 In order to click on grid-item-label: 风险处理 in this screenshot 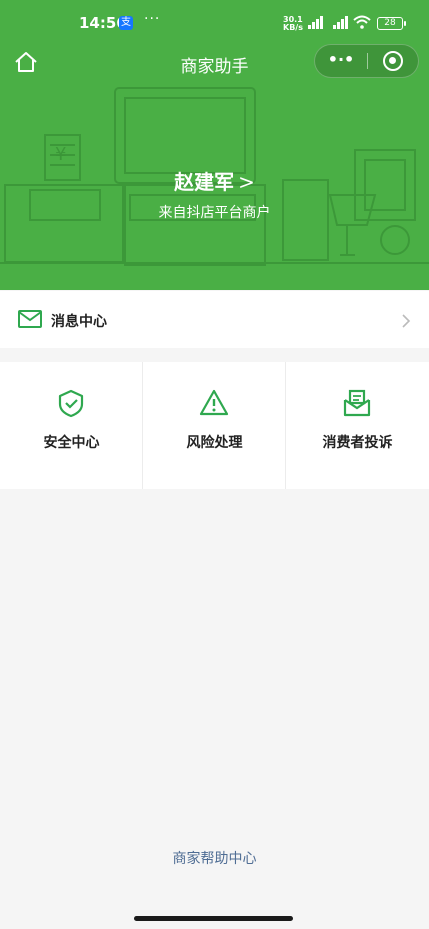, I will do `click(214, 443)`.